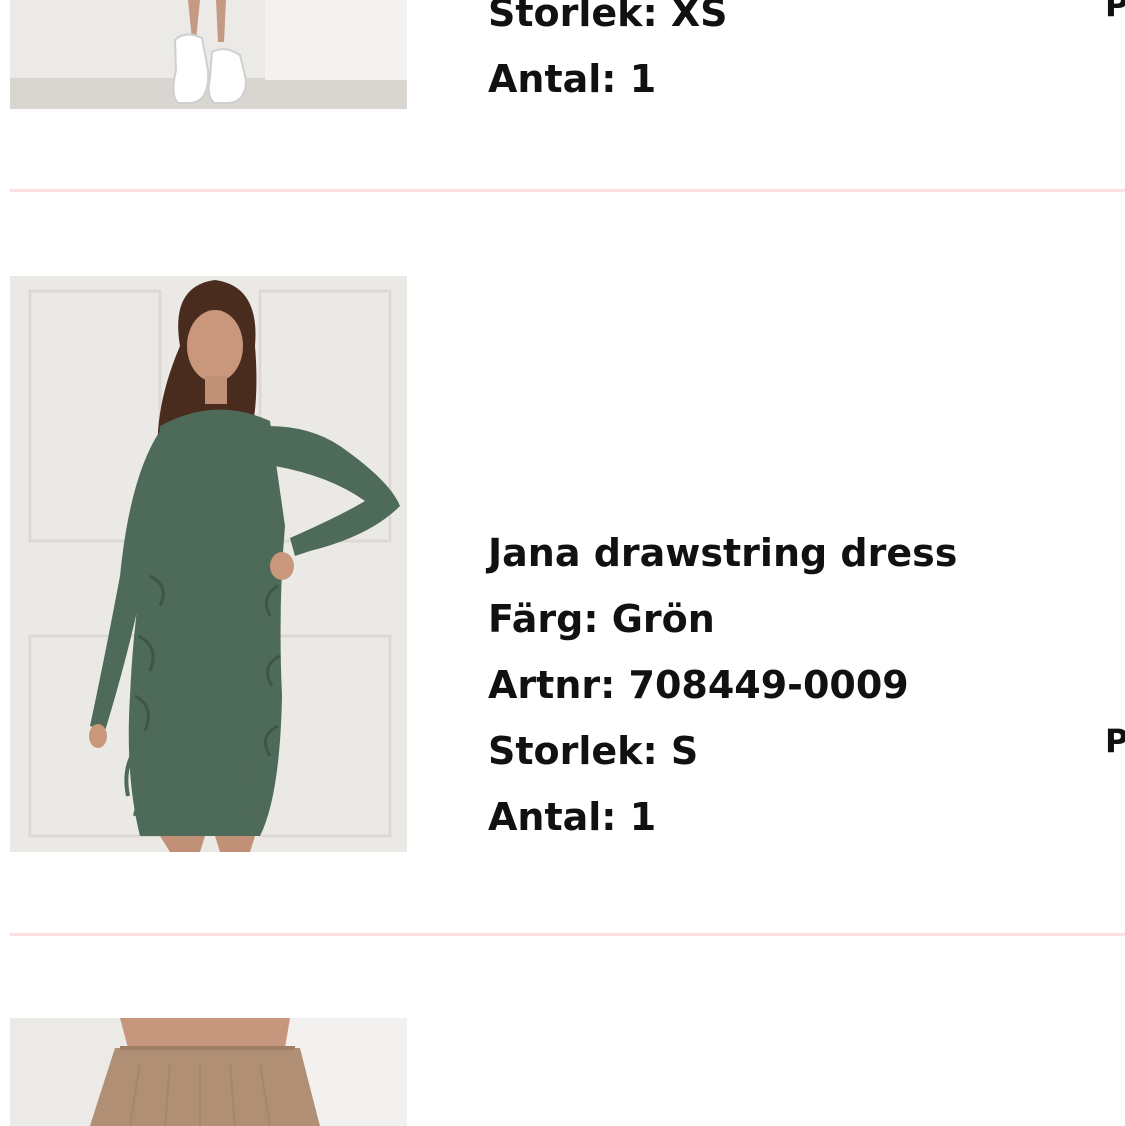 The width and height of the screenshot is (1125, 1126). I want to click on product-image-sneakers, so click(208, 54).